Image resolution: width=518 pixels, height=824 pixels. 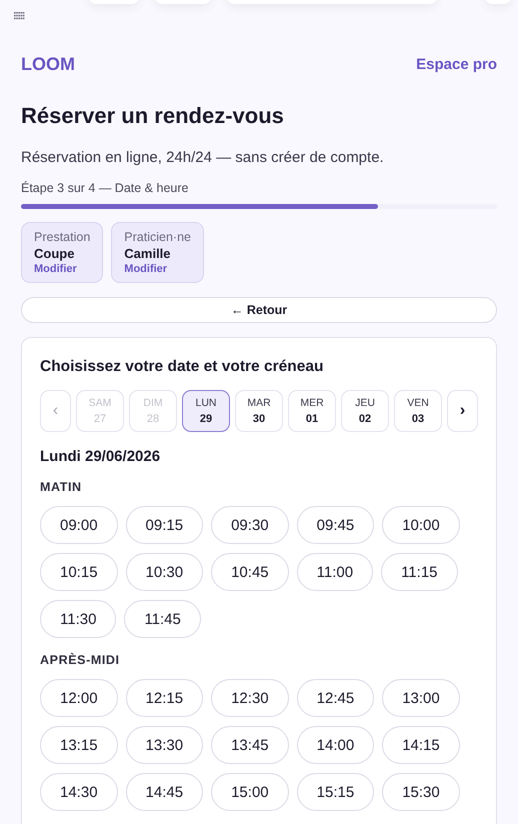 I want to click on time-slot: 14:30, so click(x=79, y=792).